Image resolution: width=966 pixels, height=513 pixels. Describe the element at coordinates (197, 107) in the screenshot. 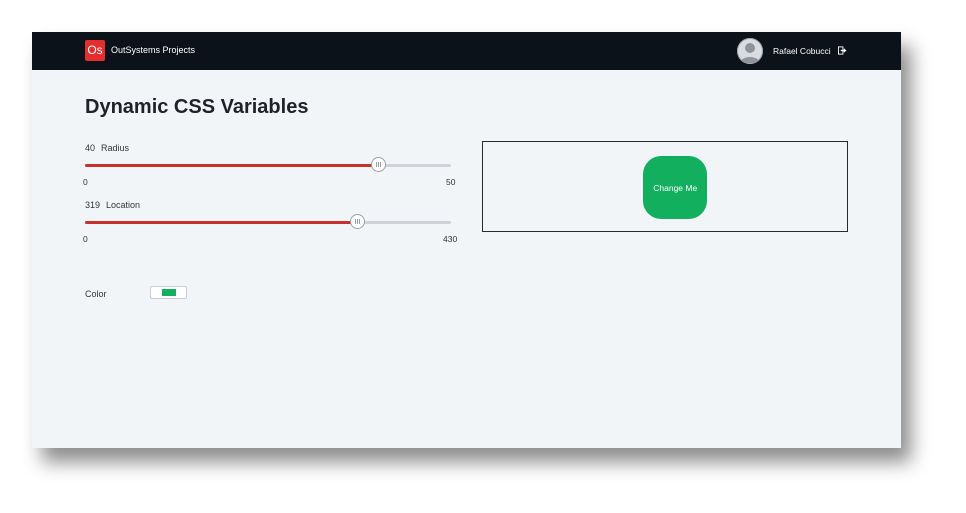

I see `page-title: Dynamic CSS Variables` at that location.